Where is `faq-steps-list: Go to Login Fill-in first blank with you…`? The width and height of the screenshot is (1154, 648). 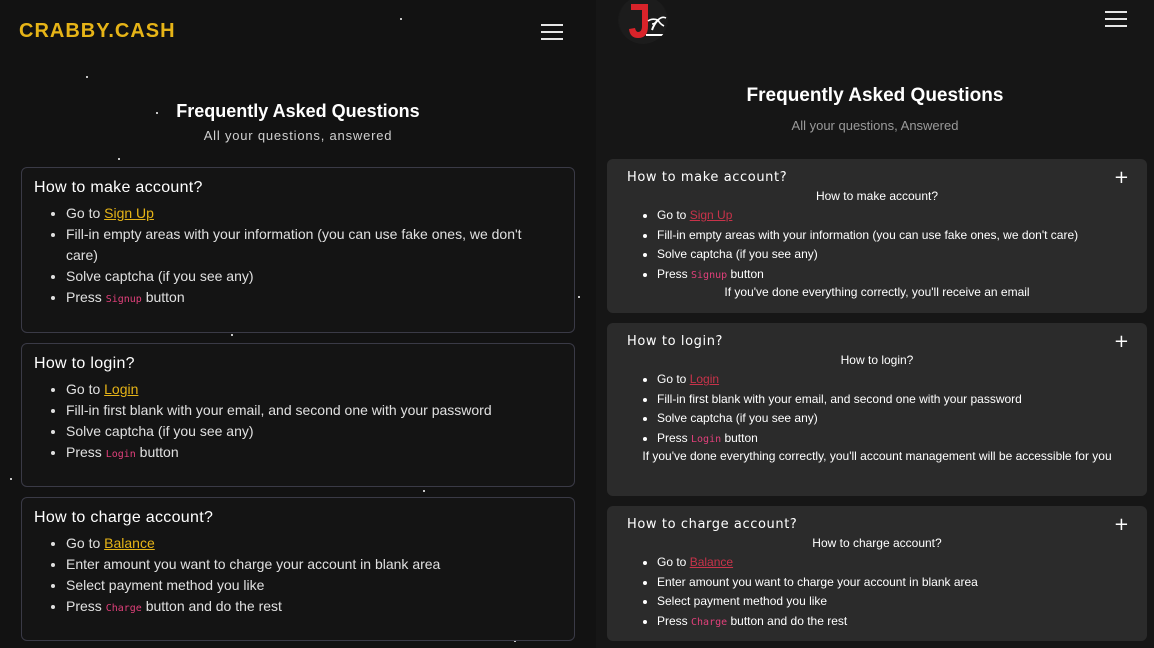 faq-steps-list: Go to Login Fill-in first blank with you… is located at coordinates (892, 409).